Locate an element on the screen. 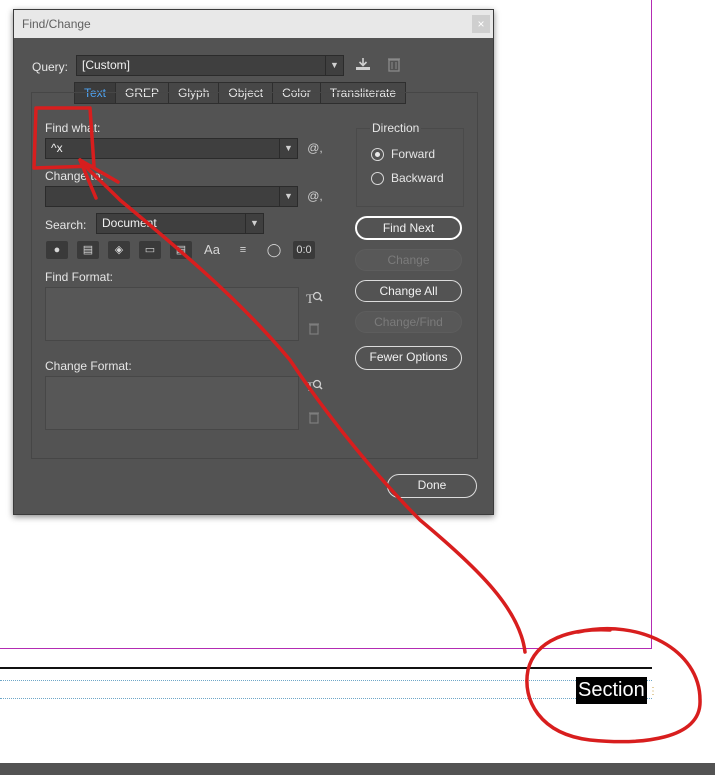 The height and width of the screenshot is (775, 715). specify-find-format-icon: T is located at coordinates (314, 299).